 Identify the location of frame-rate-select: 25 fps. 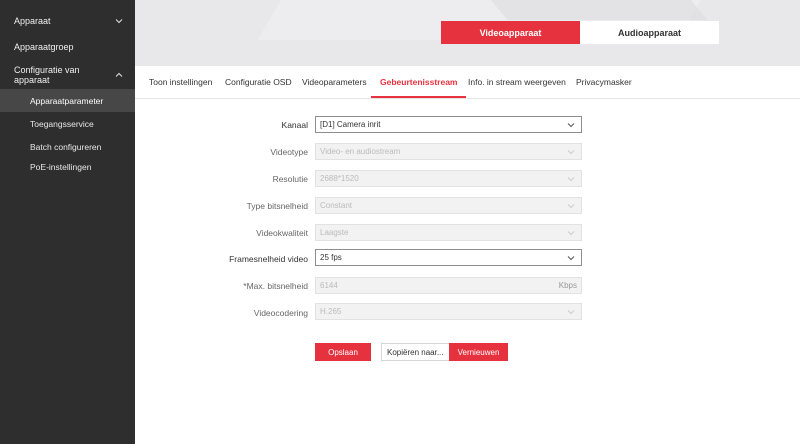
(448, 257).